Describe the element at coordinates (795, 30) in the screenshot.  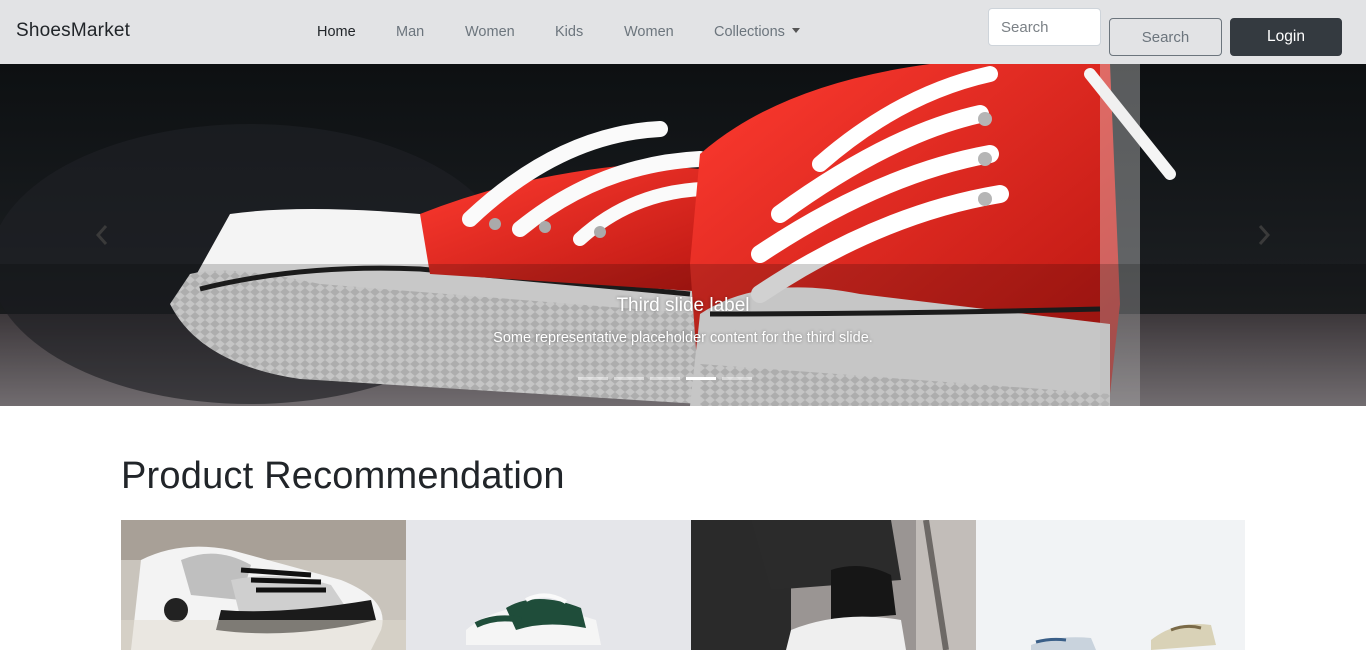
I see `caret-down-icon` at that location.